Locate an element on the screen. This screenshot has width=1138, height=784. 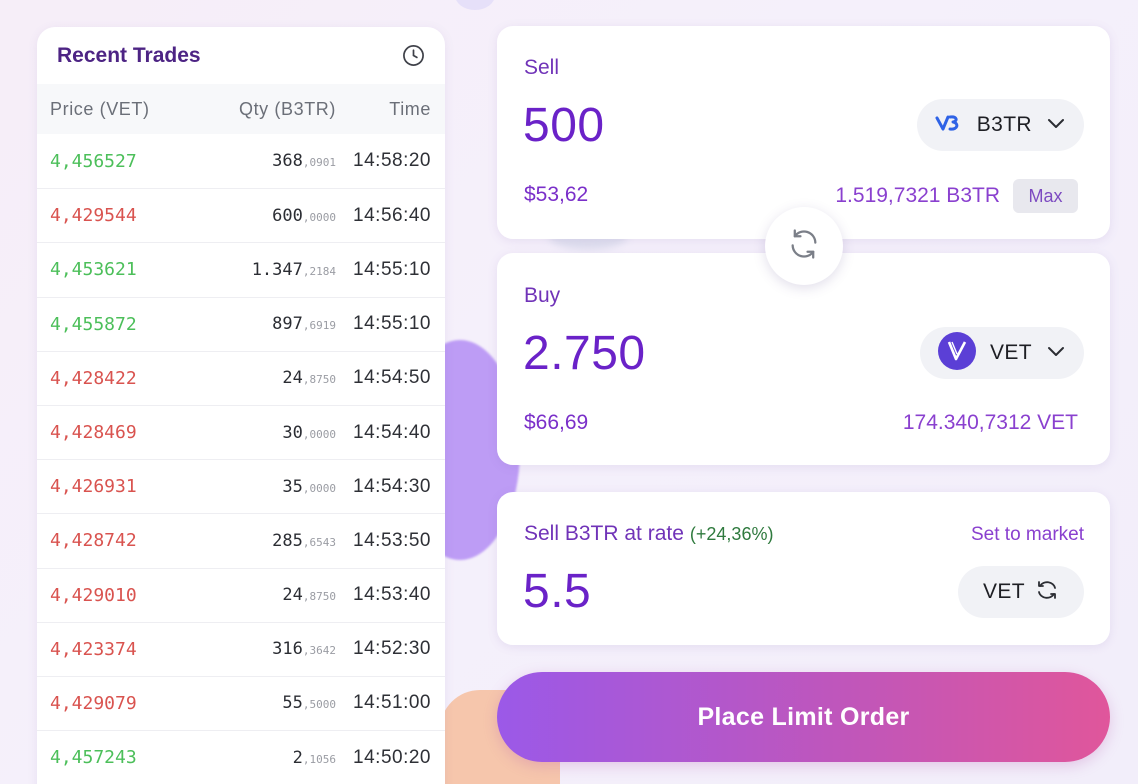
buy-amount-input: 2.750 is located at coordinates (584, 353).